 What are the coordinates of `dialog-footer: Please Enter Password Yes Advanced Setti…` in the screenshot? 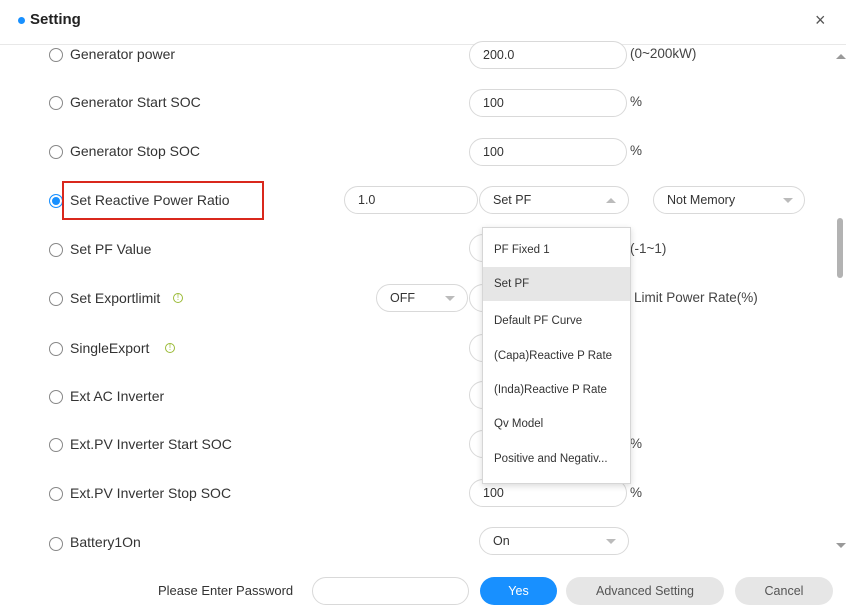 It's located at (423, 584).